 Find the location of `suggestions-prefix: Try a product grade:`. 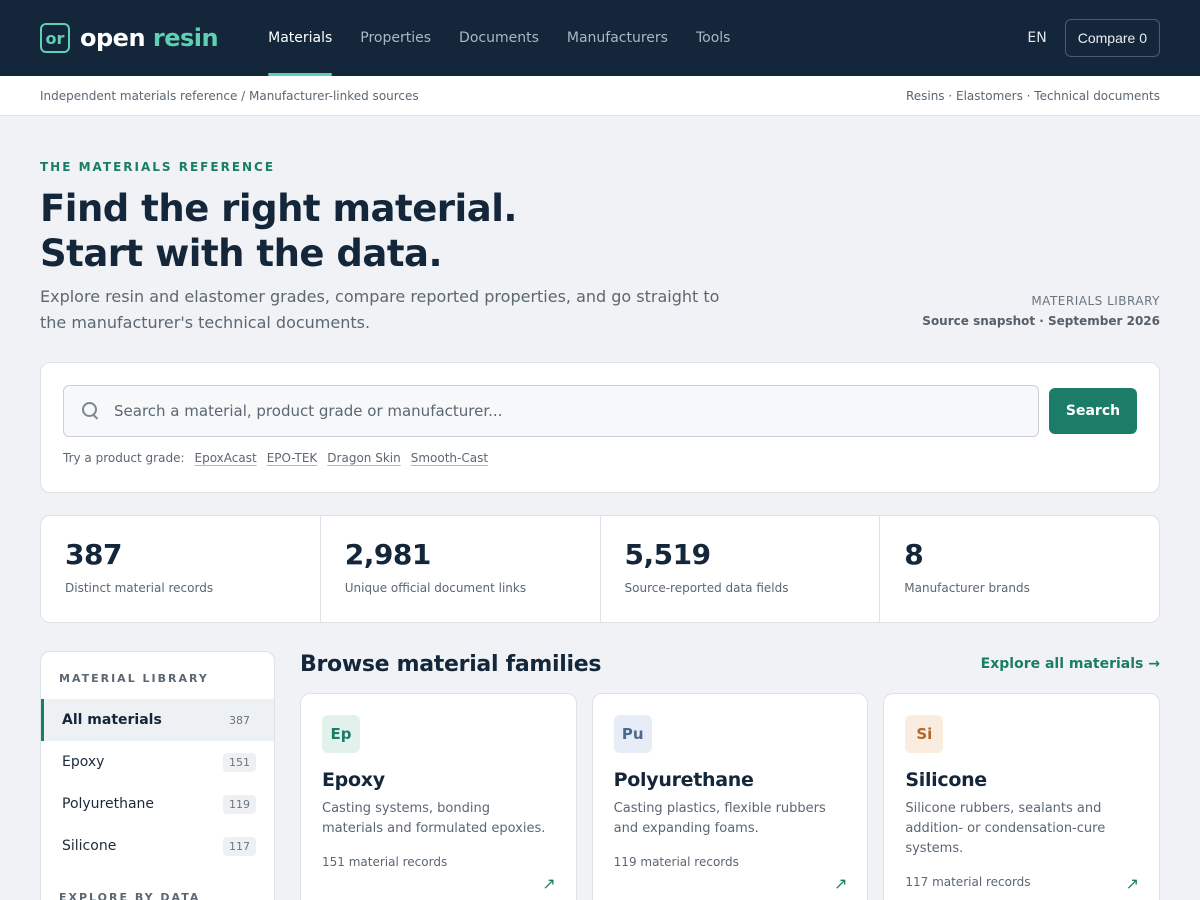

suggestions-prefix: Try a product grade: is located at coordinates (124, 458).